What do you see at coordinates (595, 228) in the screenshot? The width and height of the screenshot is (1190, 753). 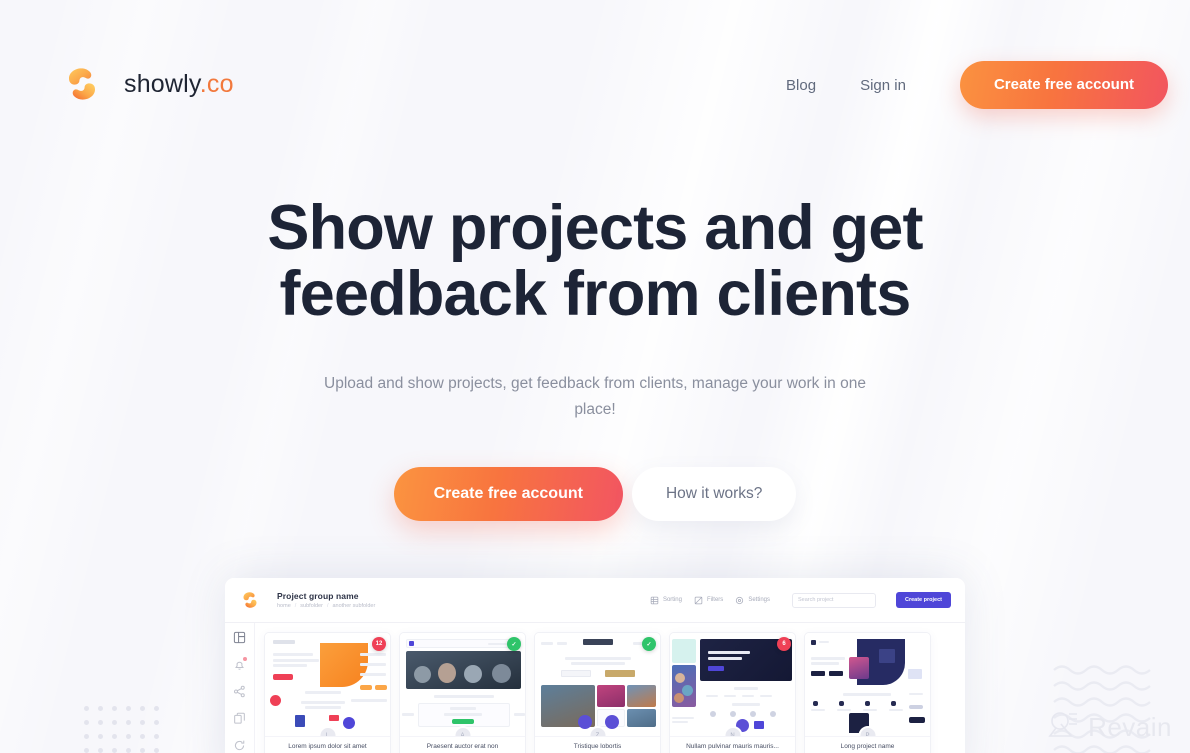 I see `hero-heading-line-1: Show projects and get` at bounding box center [595, 228].